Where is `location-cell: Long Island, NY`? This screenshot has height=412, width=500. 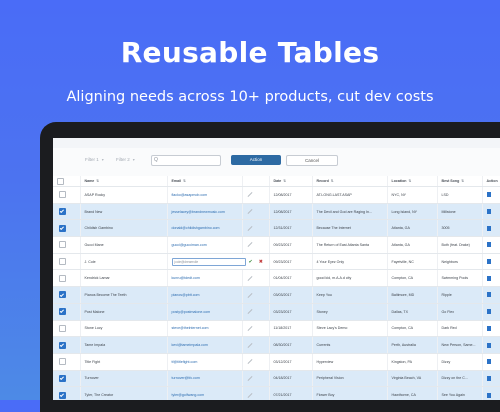 location-cell: Long Island, NY is located at coordinates (412, 212).